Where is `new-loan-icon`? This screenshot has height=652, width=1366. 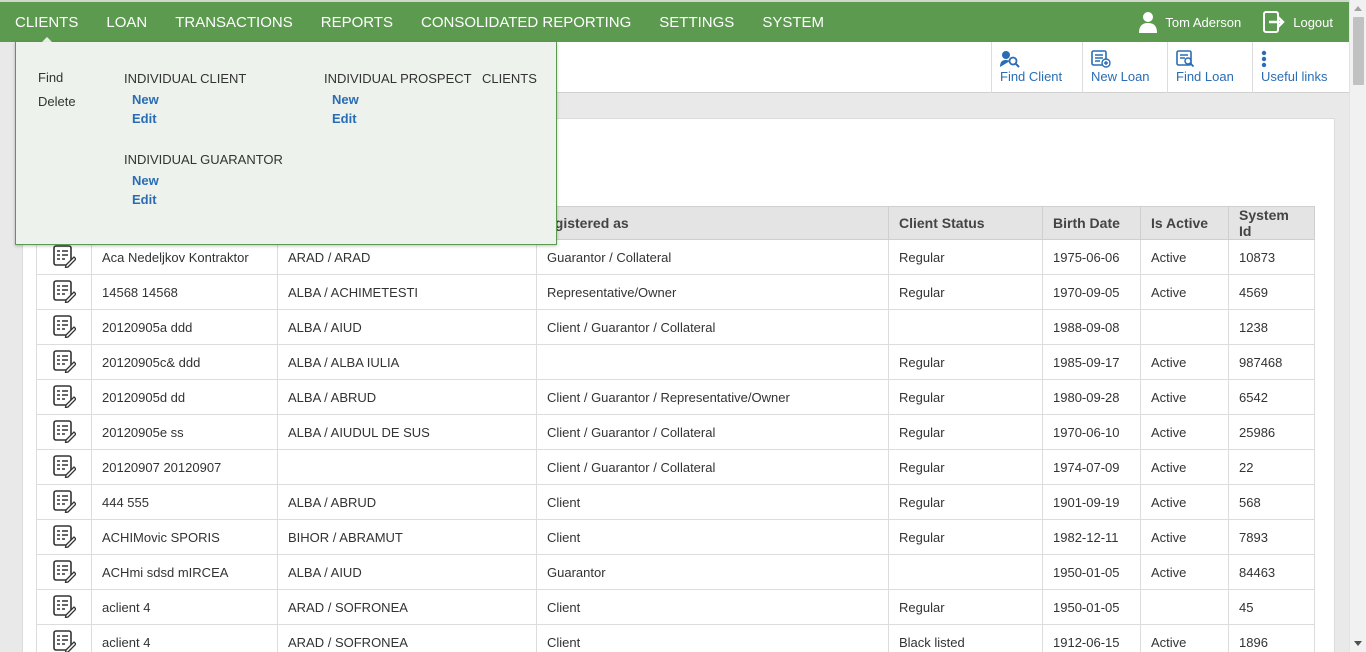 new-loan-icon is located at coordinates (1101, 59).